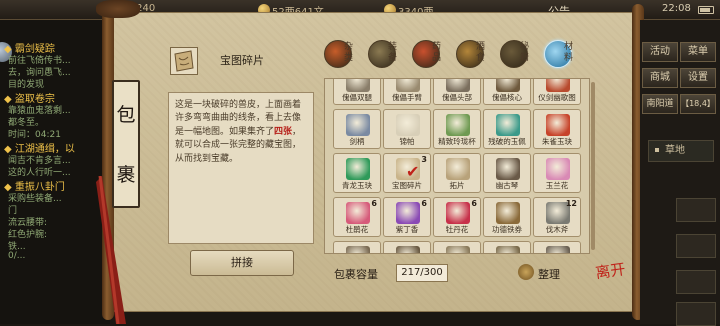  I want to click on inventory-cell: 傀儡双腿, so click(357, 92).